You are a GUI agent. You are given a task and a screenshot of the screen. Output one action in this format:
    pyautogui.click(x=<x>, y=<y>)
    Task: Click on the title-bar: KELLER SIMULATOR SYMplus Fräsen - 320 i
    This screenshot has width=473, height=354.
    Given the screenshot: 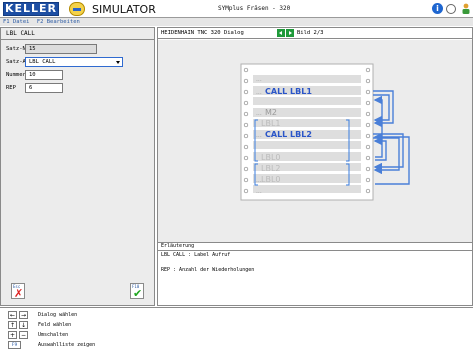 What is the action you would take?
    pyautogui.click(x=236, y=9)
    